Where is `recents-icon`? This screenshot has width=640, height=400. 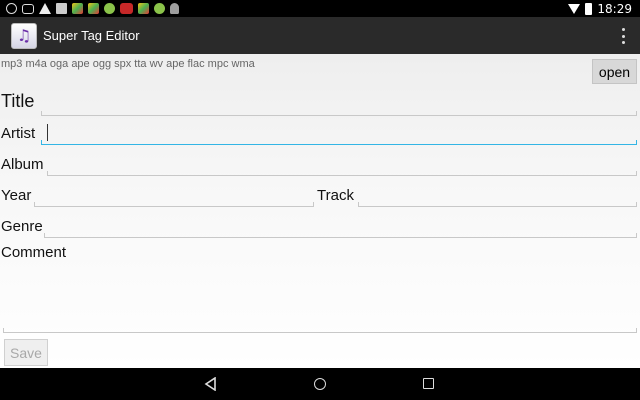 recents-icon is located at coordinates (428, 383).